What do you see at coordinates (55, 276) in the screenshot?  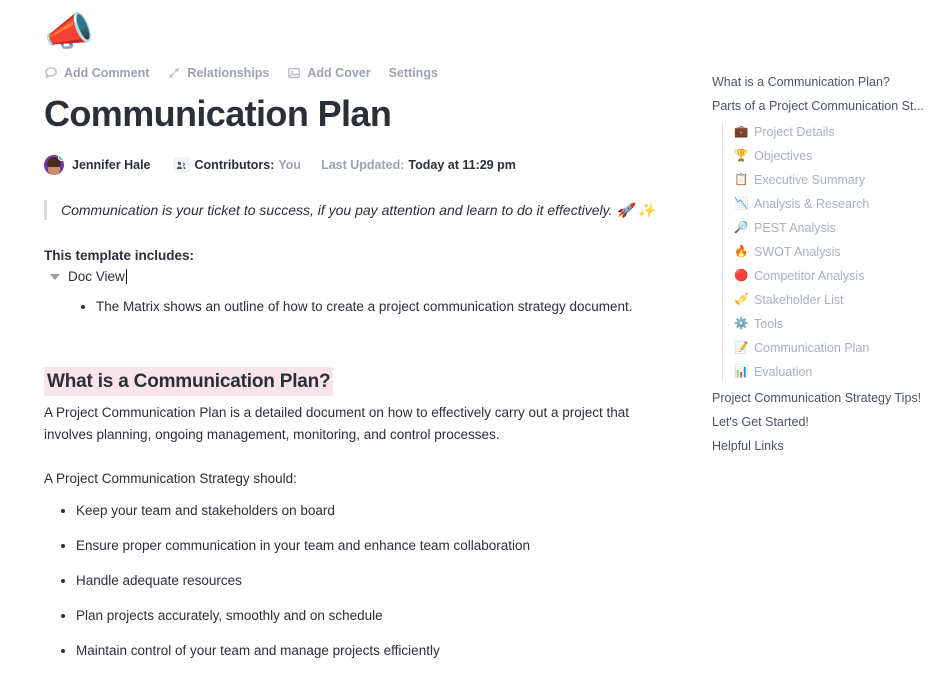 I see `chevron-down-icon` at bounding box center [55, 276].